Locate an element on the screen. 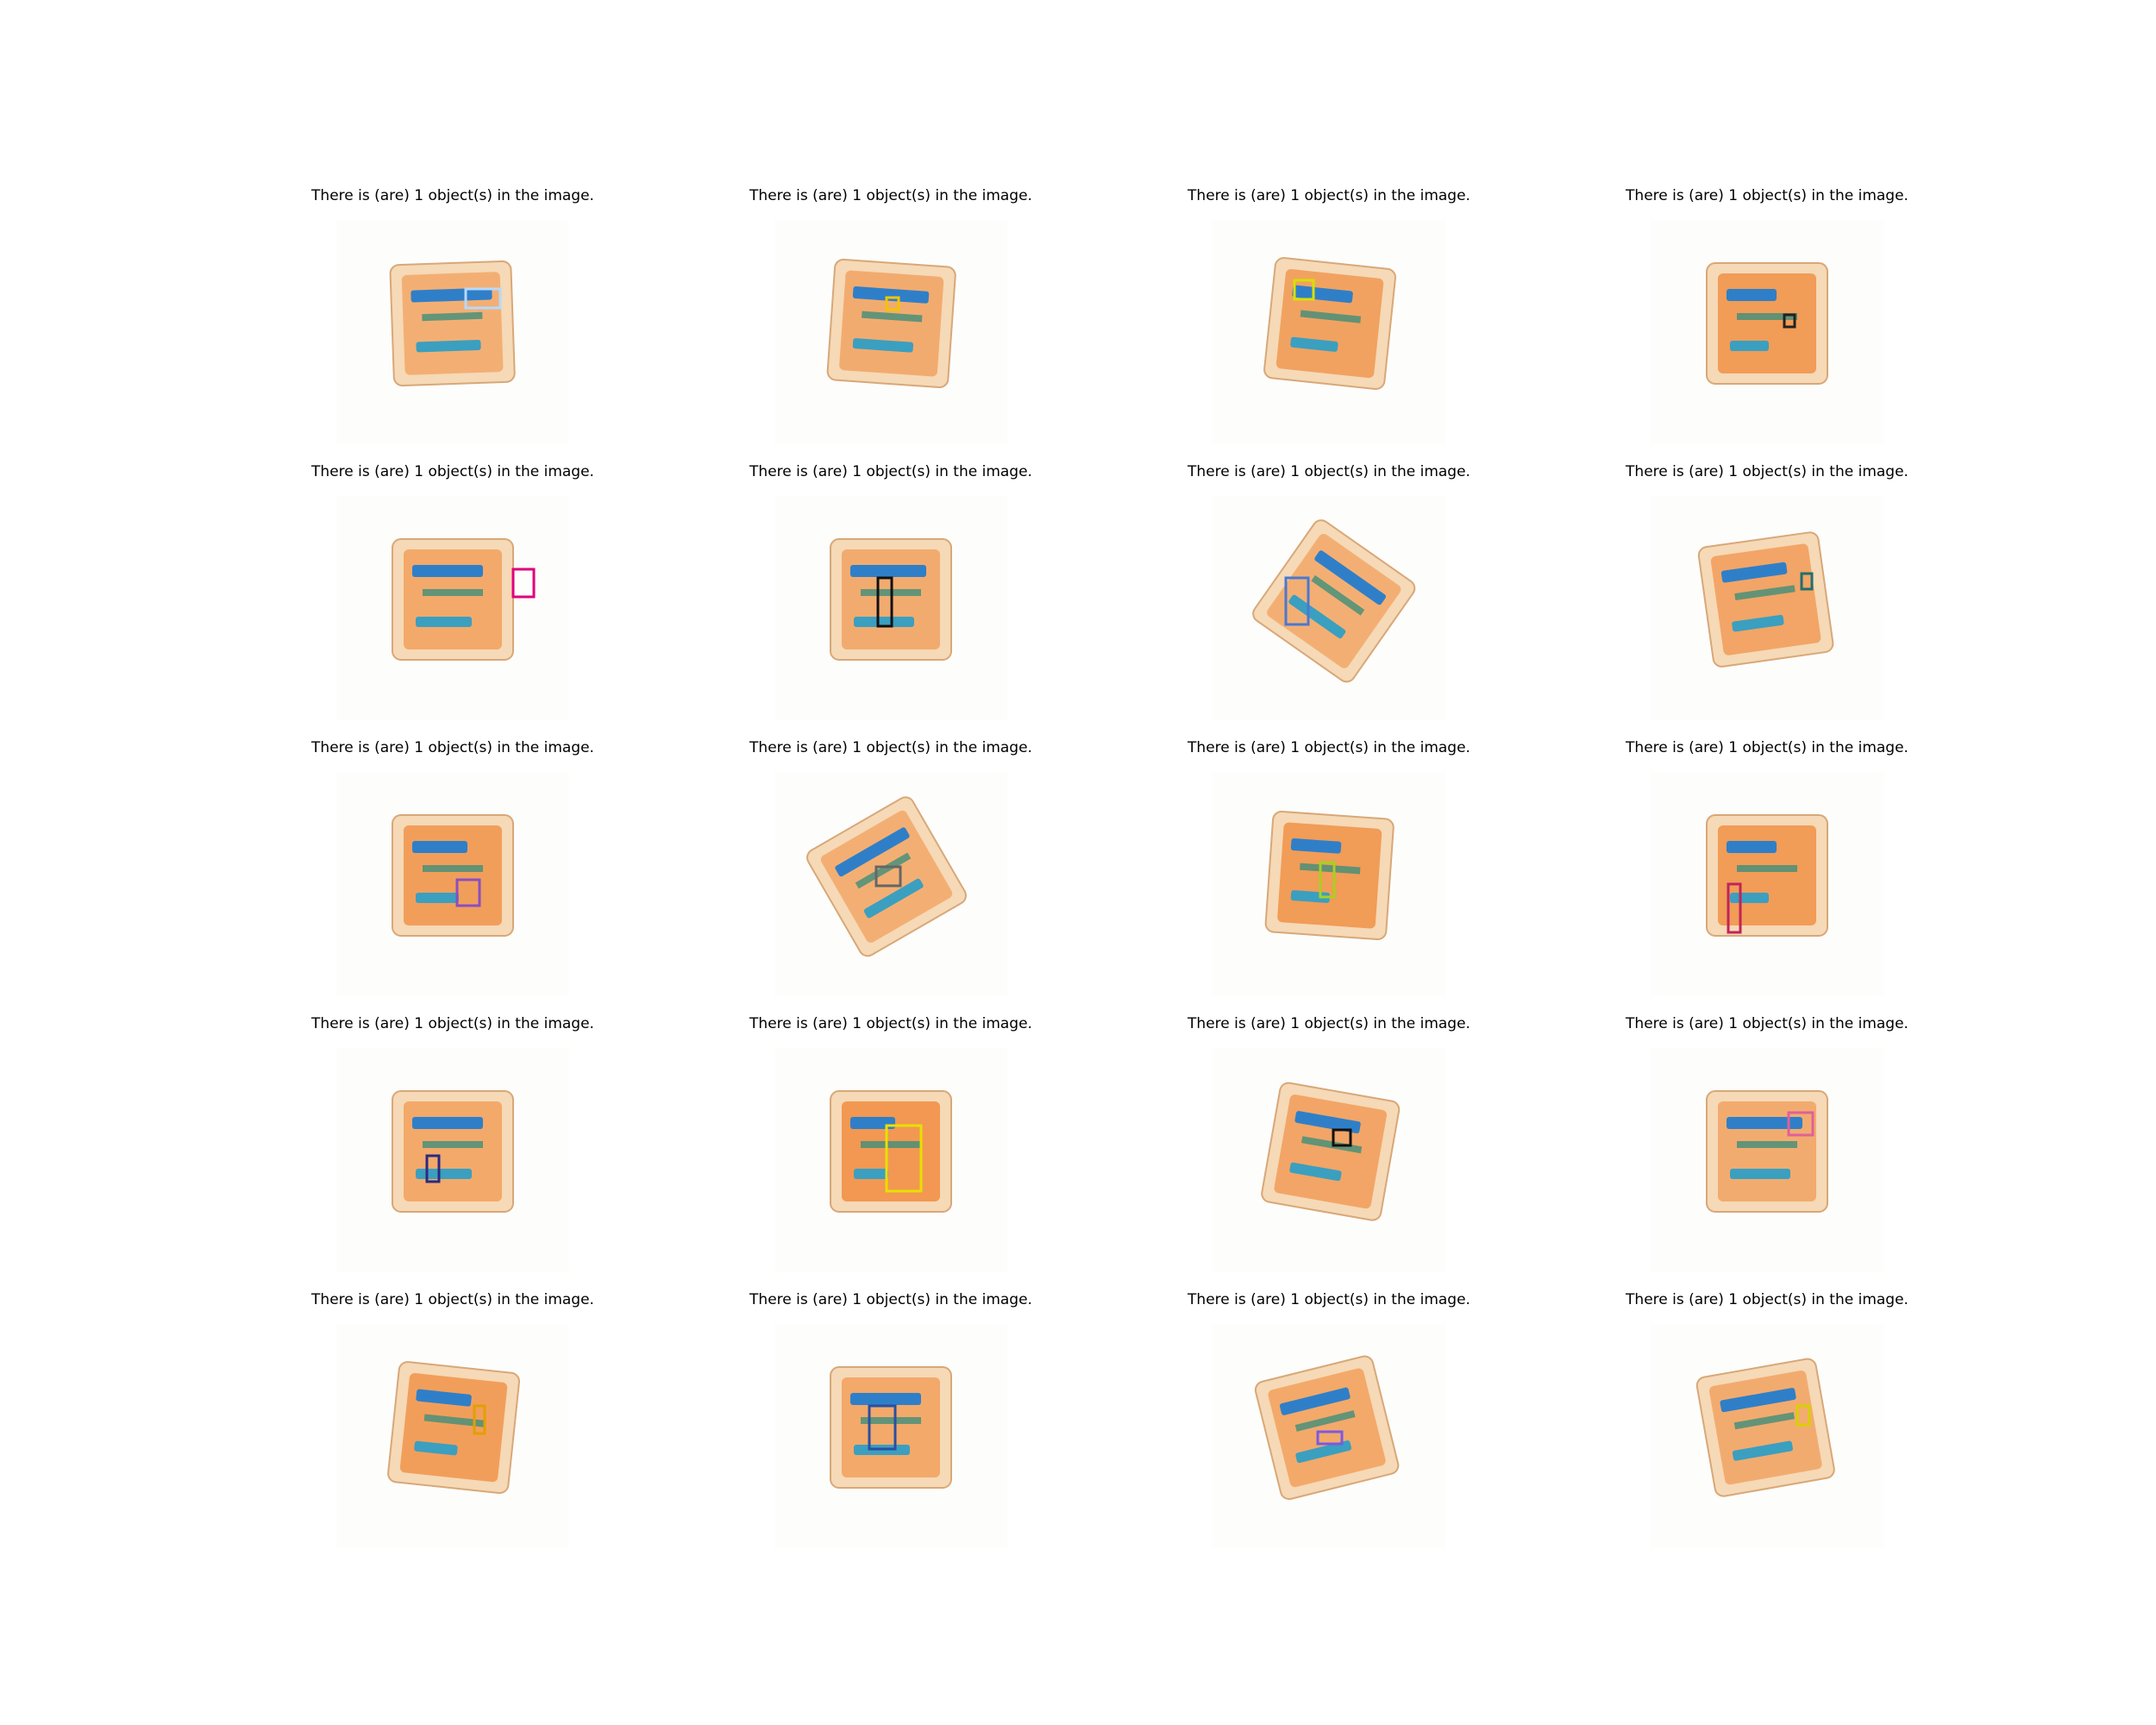  panel-13: There is (are) 1 object(s) in the image. is located at coordinates (452, 1142).